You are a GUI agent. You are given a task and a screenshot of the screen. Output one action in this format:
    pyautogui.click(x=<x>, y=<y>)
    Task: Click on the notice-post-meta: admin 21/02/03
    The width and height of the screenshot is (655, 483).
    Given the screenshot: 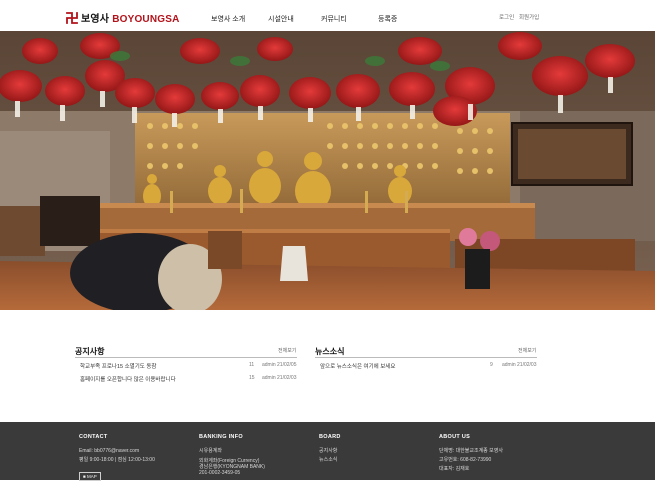 What is the action you would take?
    pyautogui.click(x=279, y=378)
    